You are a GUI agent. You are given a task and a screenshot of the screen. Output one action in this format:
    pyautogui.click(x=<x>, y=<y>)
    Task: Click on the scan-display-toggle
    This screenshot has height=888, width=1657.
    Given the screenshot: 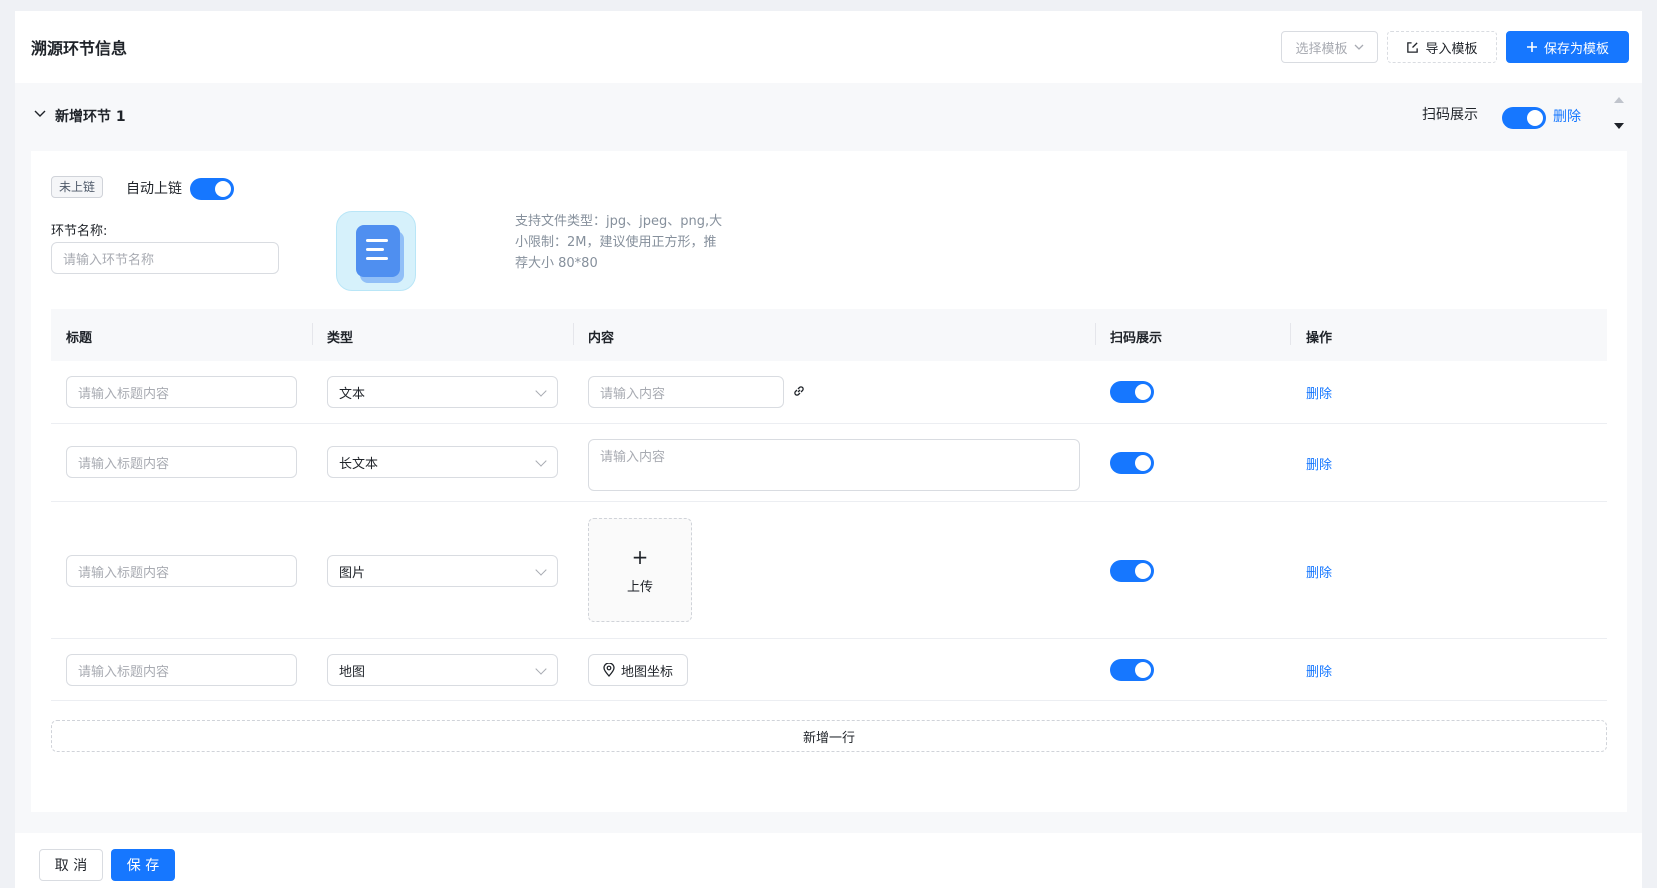 What is the action you would take?
    pyautogui.click(x=1524, y=118)
    